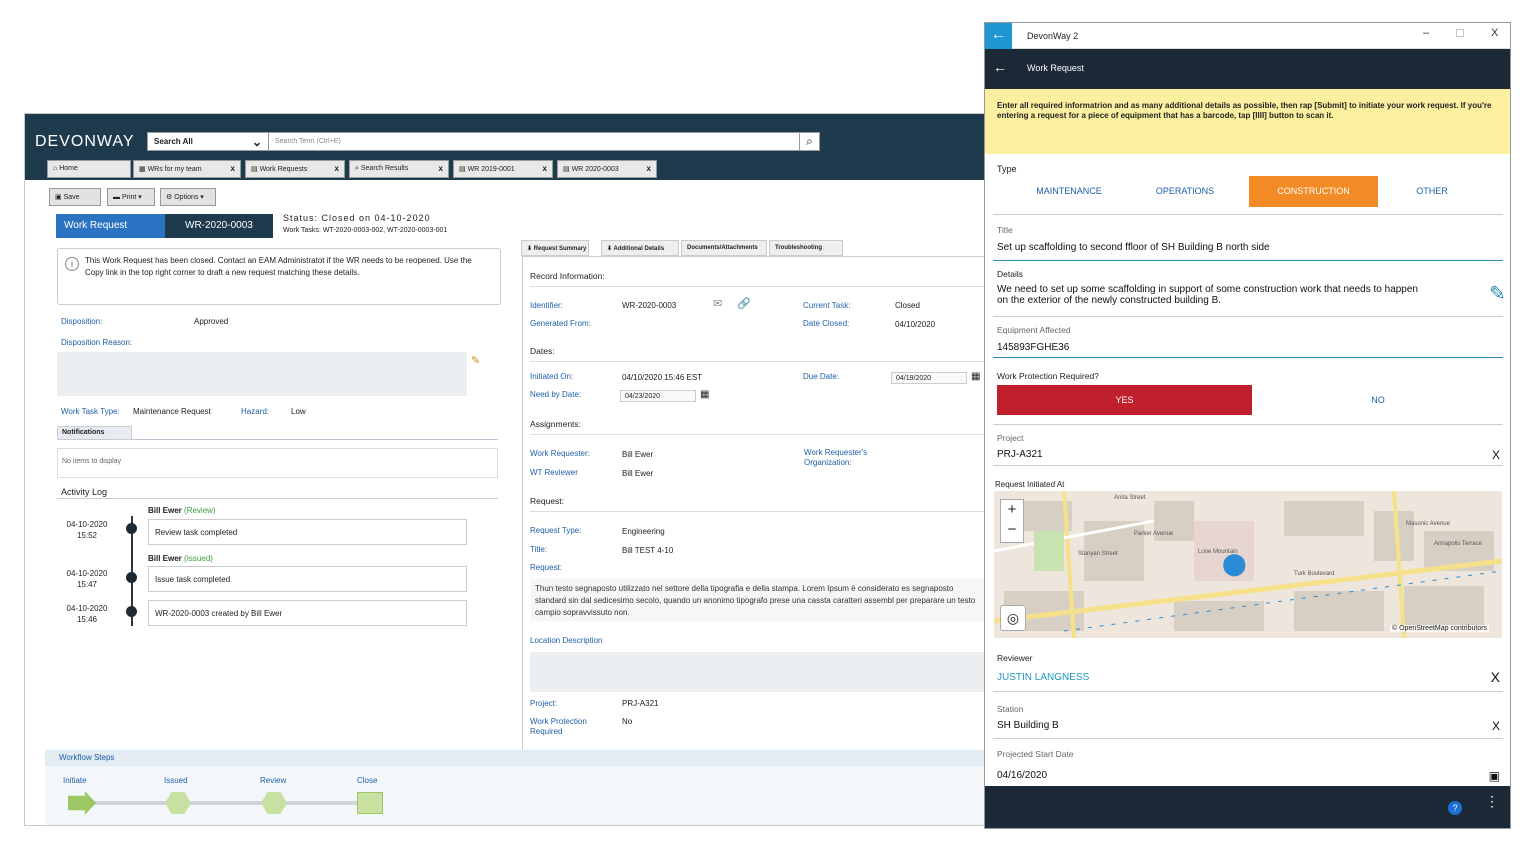 The width and height of the screenshot is (1536, 849). Describe the element at coordinates (836, 457) in the screenshot. I see `requester-org-label: Work Requester's Organization:` at that location.